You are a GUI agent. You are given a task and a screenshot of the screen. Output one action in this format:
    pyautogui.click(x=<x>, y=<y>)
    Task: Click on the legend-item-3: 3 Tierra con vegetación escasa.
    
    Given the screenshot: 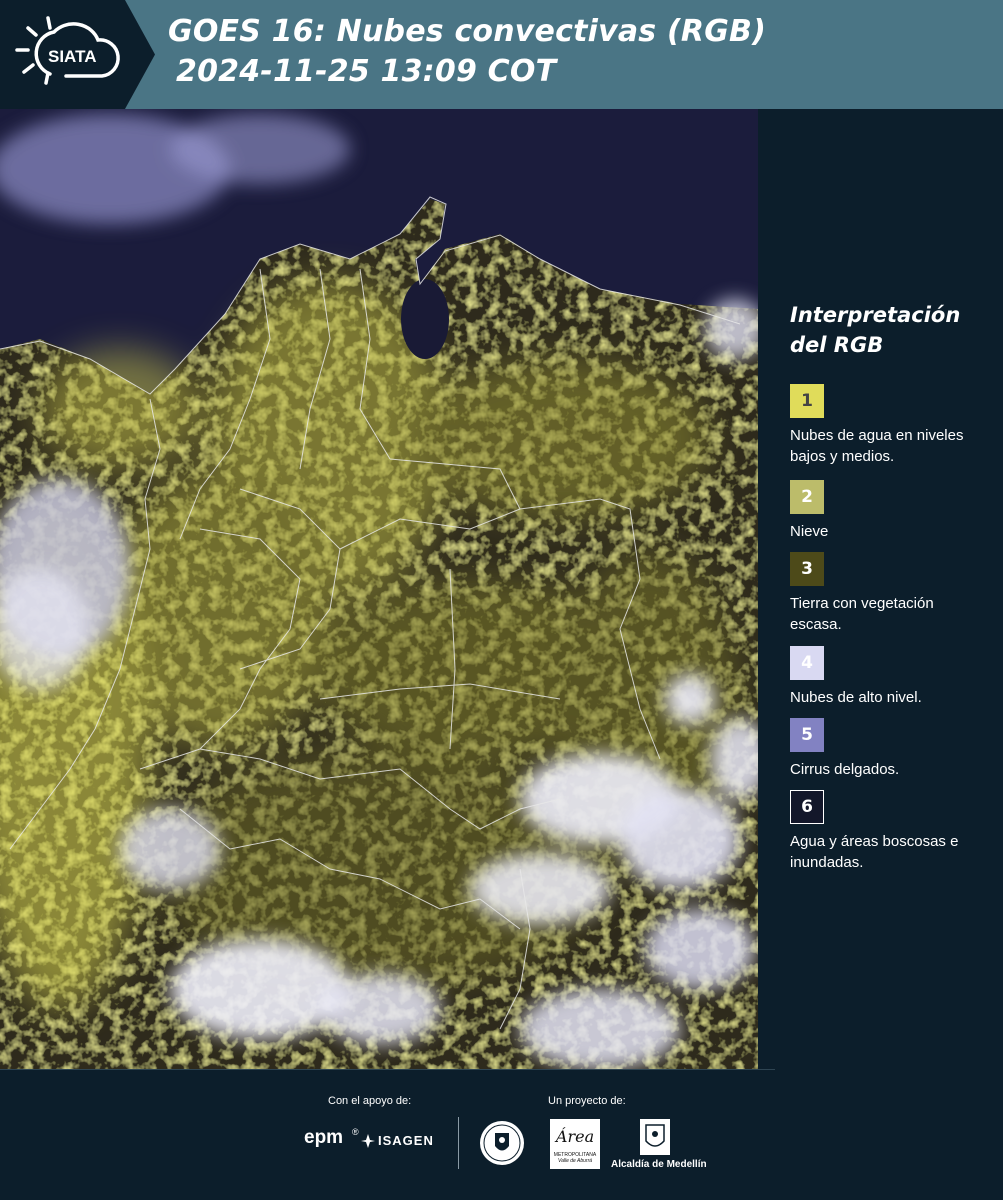 What is the action you would take?
    pyautogui.click(x=885, y=593)
    